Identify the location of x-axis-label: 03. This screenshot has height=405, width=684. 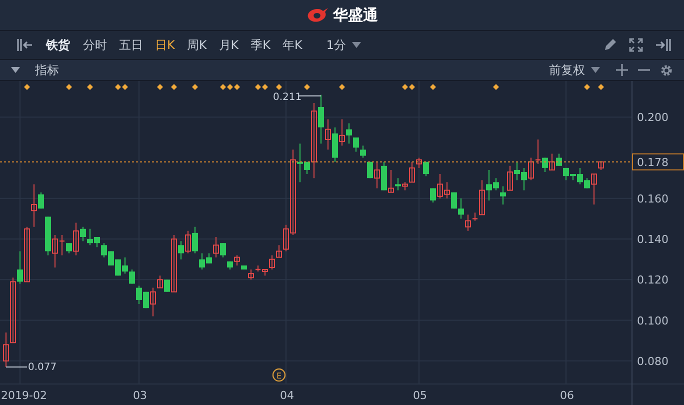
(140, 395).